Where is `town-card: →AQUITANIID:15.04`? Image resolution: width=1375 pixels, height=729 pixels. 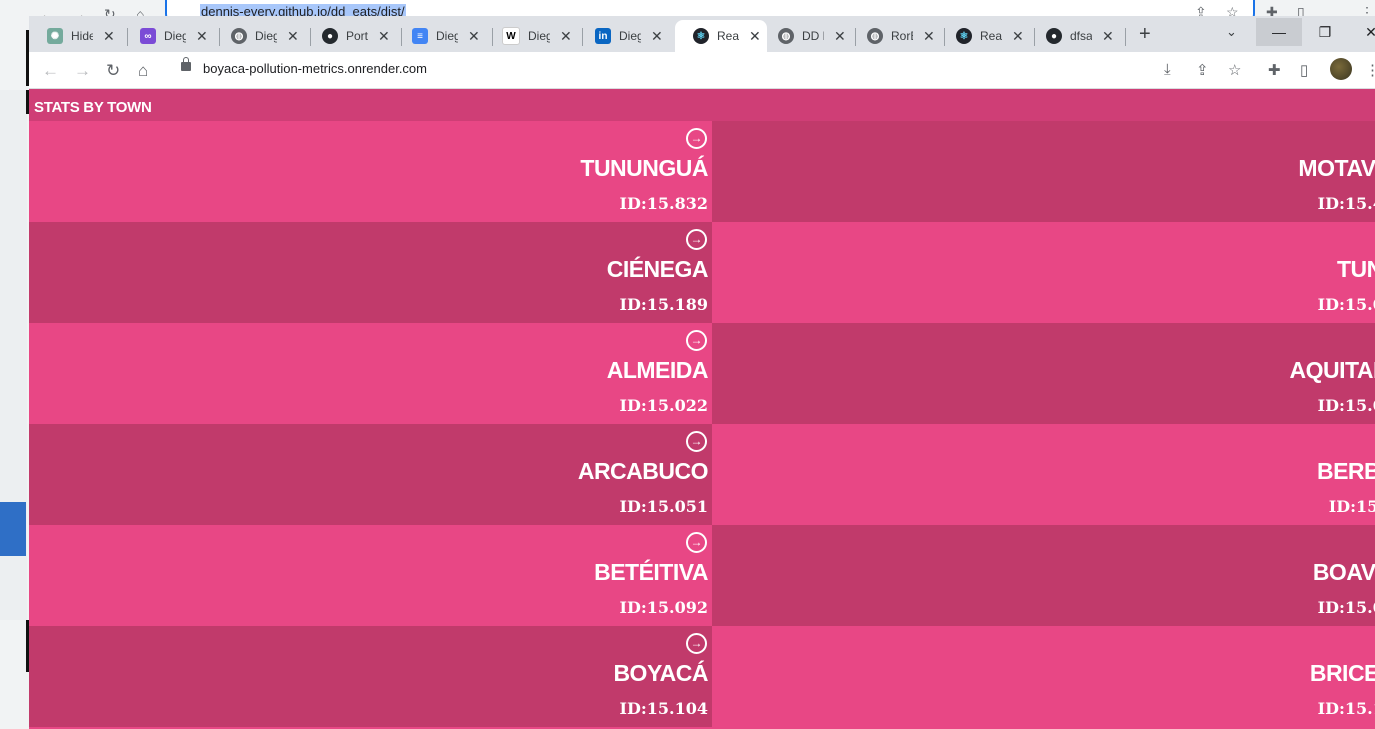
town-card: →AQUITANIID:15.04 is located at coordinates (1043, 373).